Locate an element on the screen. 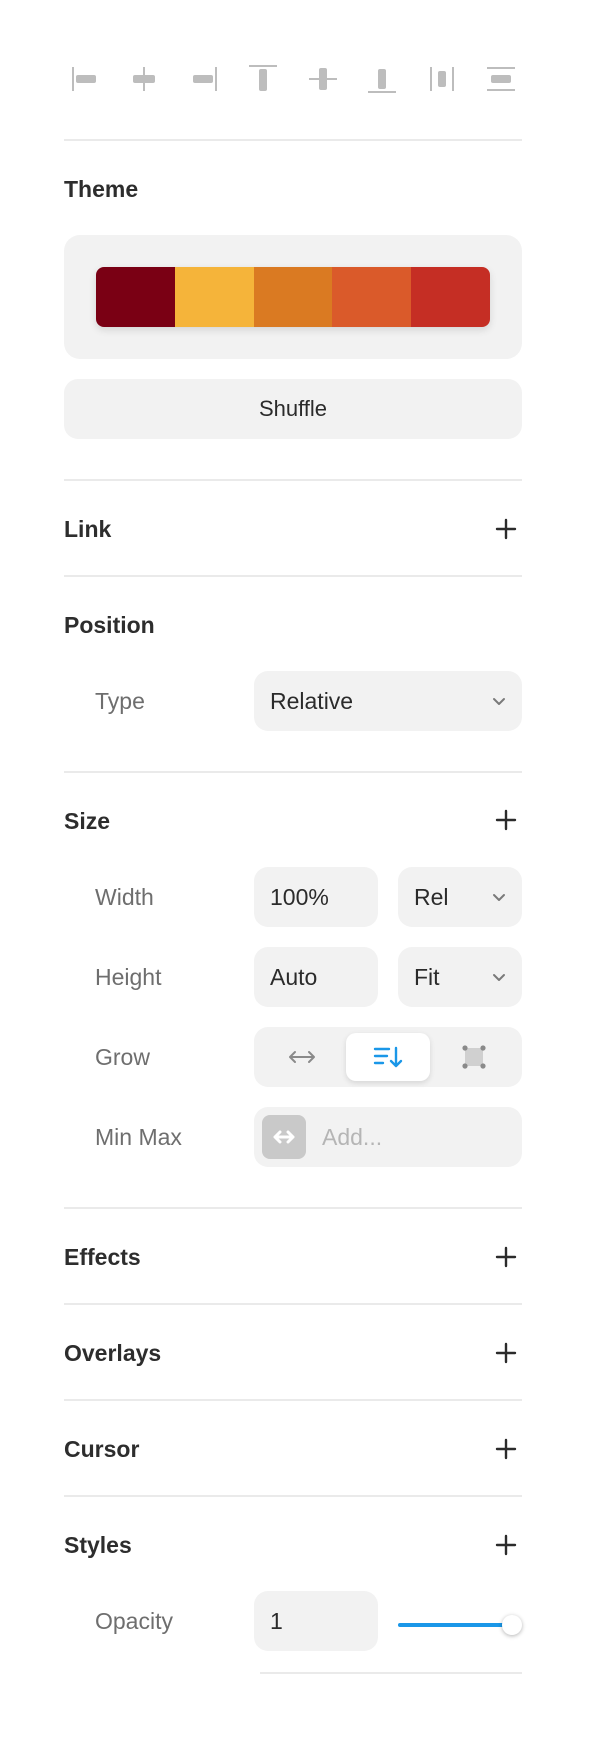 Image resolution: width=591 pixels, height=1738 pixels. add-size-button is located at coordinates (506, 820).